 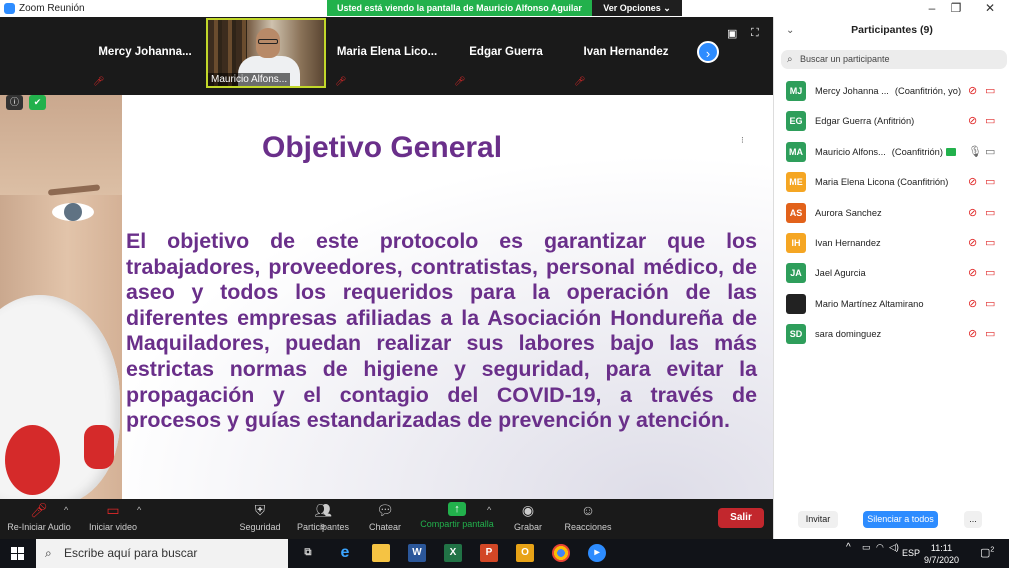 What do you see at coordinates (588, 517) in the screenshot?
I see `reactions-button: ☺ Reacciones` at bounding box center [588, 517].